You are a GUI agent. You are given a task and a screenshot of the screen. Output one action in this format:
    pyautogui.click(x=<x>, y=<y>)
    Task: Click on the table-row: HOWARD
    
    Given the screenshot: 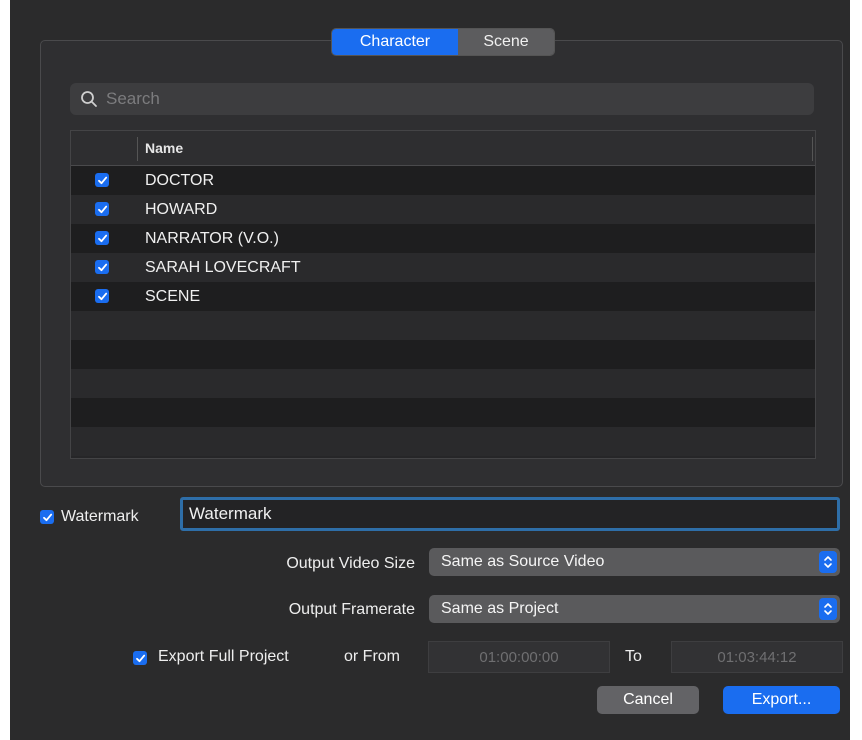 What is the action you would take?
    pyautogui.click(x=443, y=209)
    